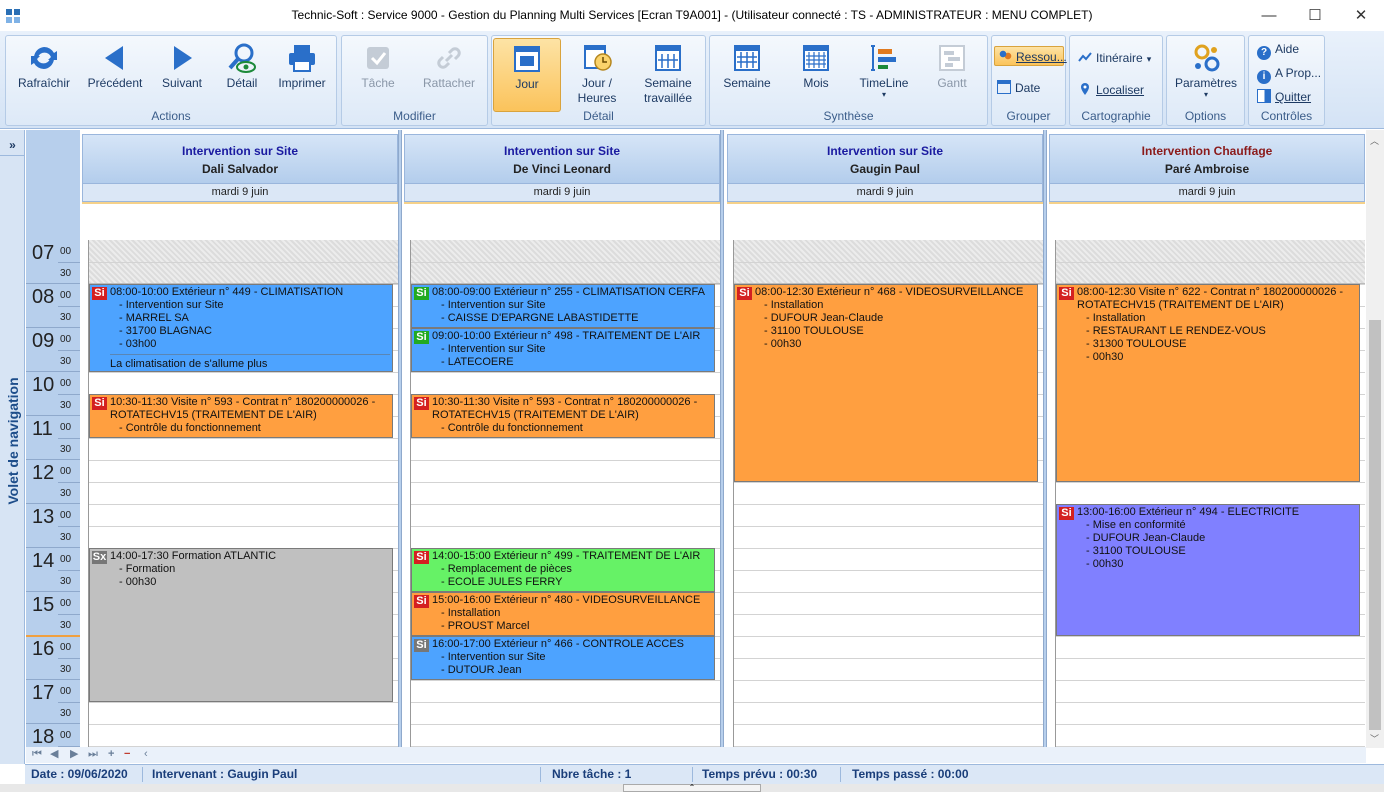 Image resolution: width=1384 pixels, height=792 pixels. What do you see at coordinates (44, 75) in the screenshot?
I see `refresh-button: Rafraîchir` at bounding box center [44, 75].